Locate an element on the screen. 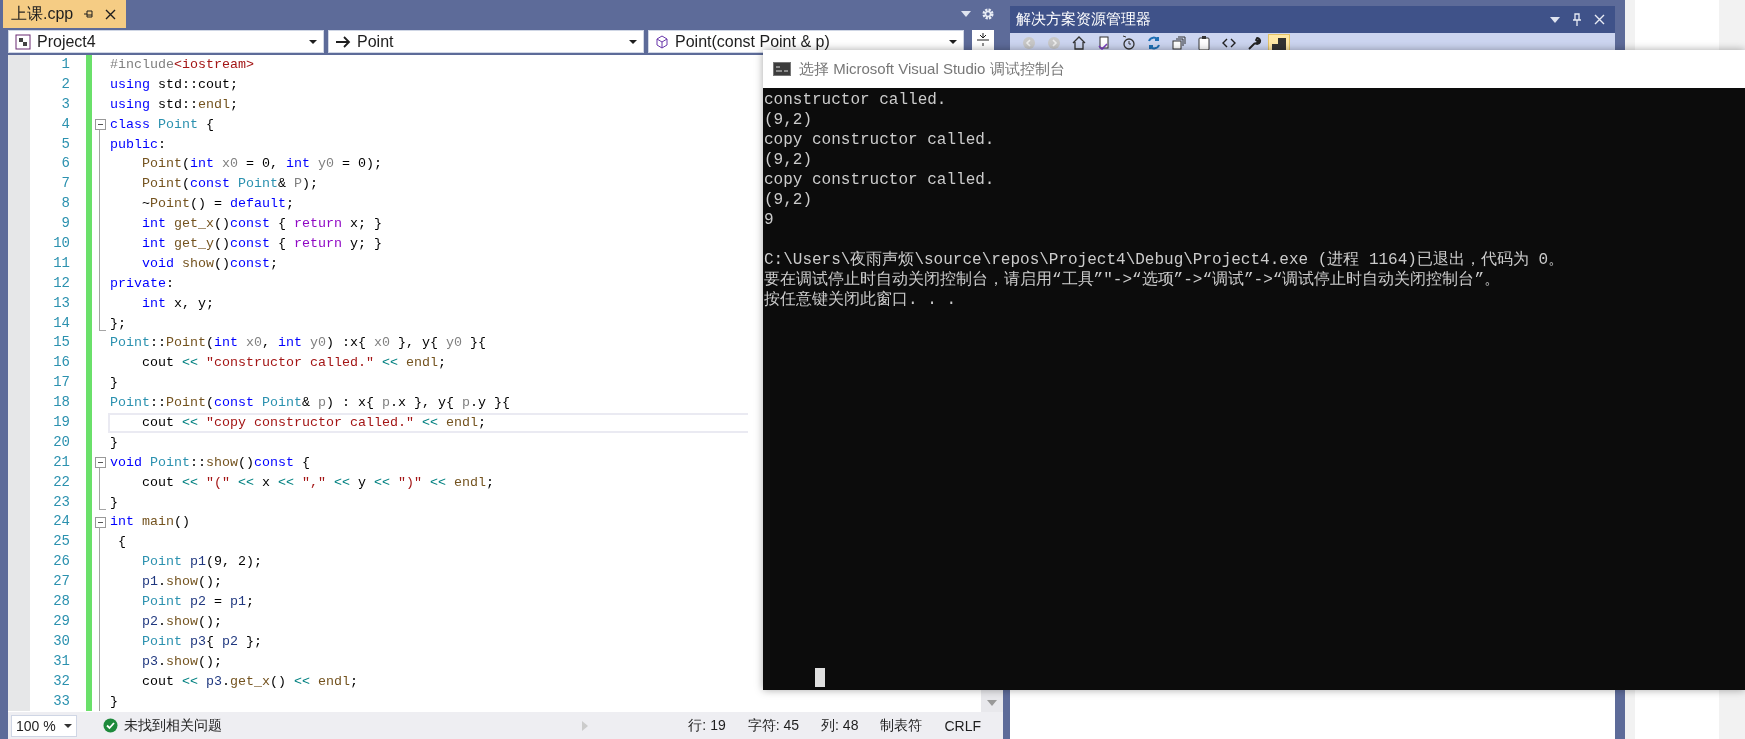 The height and width of the screenshot is (739, 1745). line-number: 11 is located at coordinates (40, 263).